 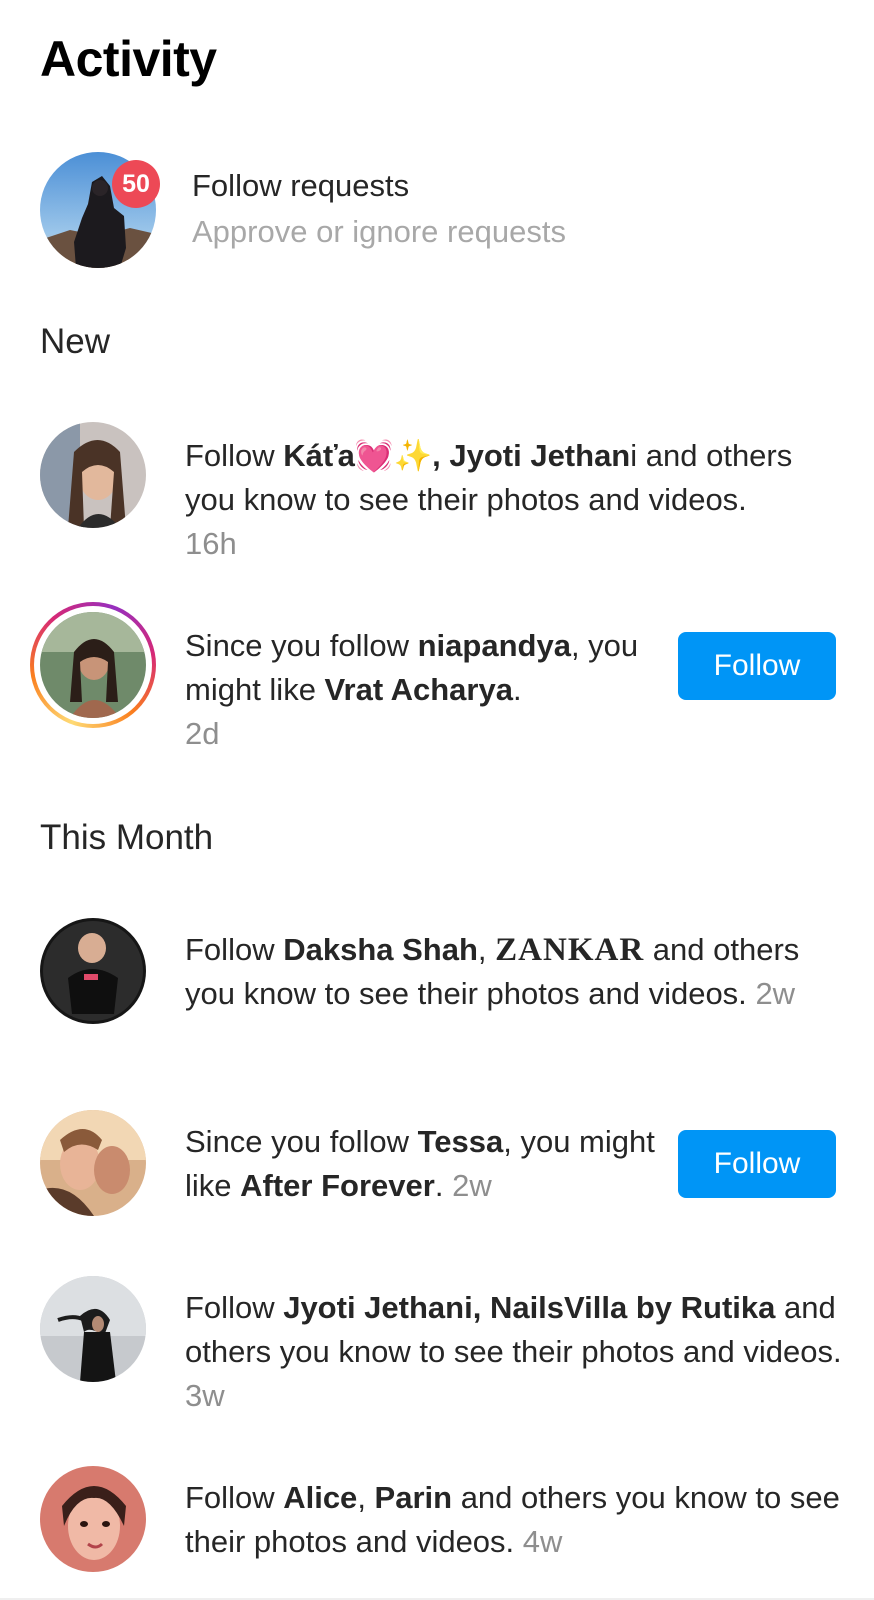 What do you see at coordinates (378, 1307) in the screenshot?
I see `username-link: Jyoti Jethani` at bounding box center [378, 1307].